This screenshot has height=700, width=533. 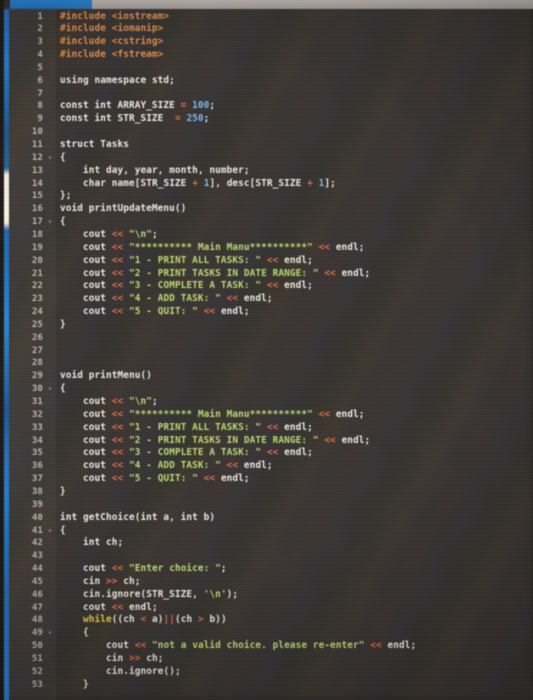 I want to click on code-line: 6 using namespace std;, so click(x=271, y=81).